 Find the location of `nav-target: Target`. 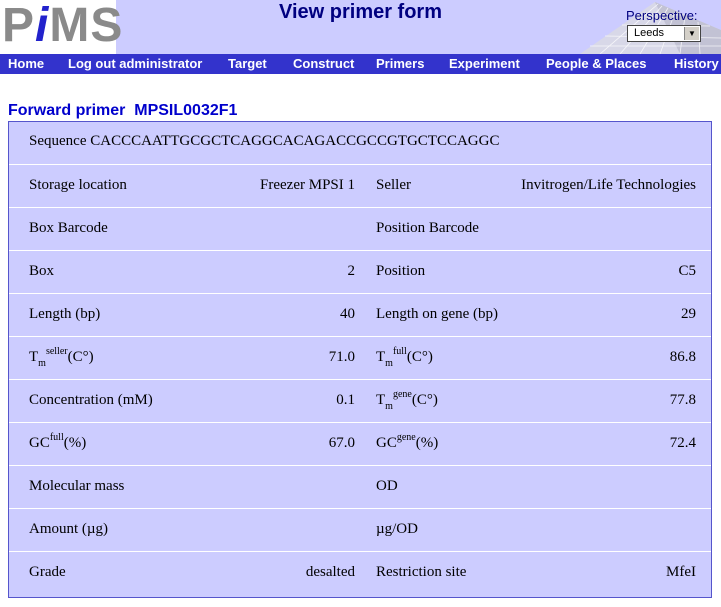

nav-target: Target is located at coordinates (247, 63).